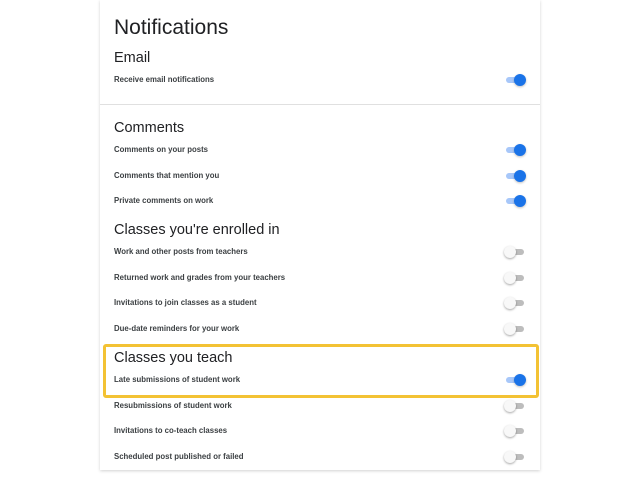  What do you see at coordinates (321, 371) in the screenshot?
I see `highlight-box` at bounding box center [321, 371].